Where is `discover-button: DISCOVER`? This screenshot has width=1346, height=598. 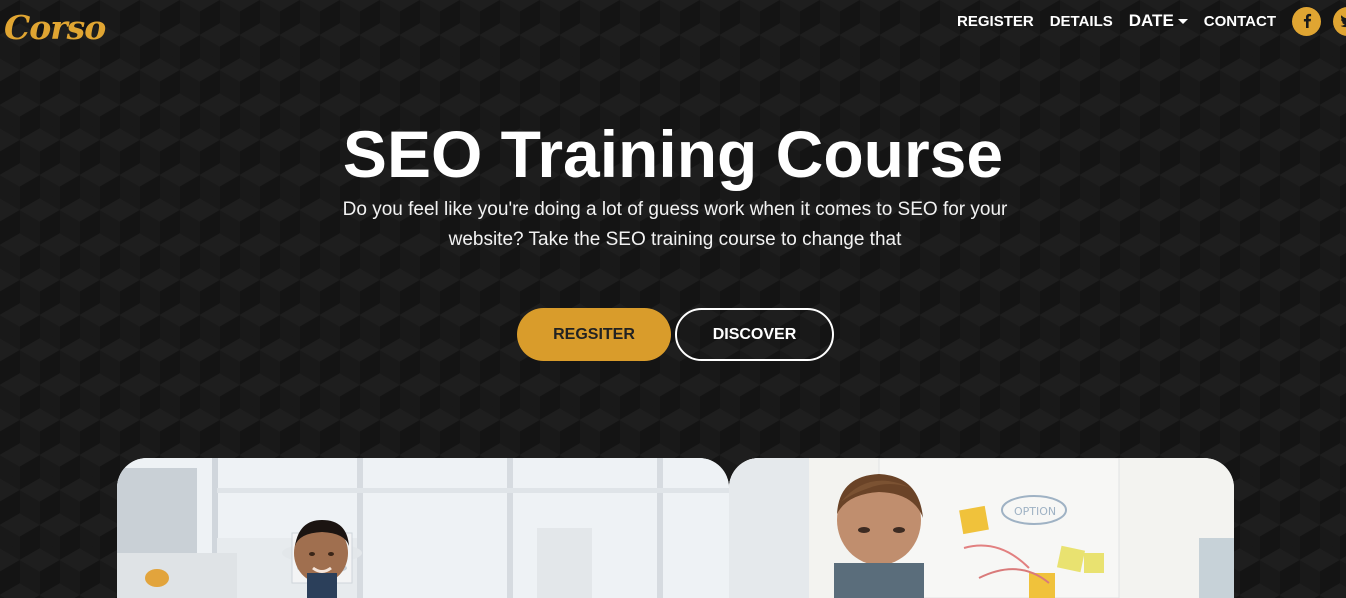 discover-button: DISCOVER is located at coordinates (754, 334).